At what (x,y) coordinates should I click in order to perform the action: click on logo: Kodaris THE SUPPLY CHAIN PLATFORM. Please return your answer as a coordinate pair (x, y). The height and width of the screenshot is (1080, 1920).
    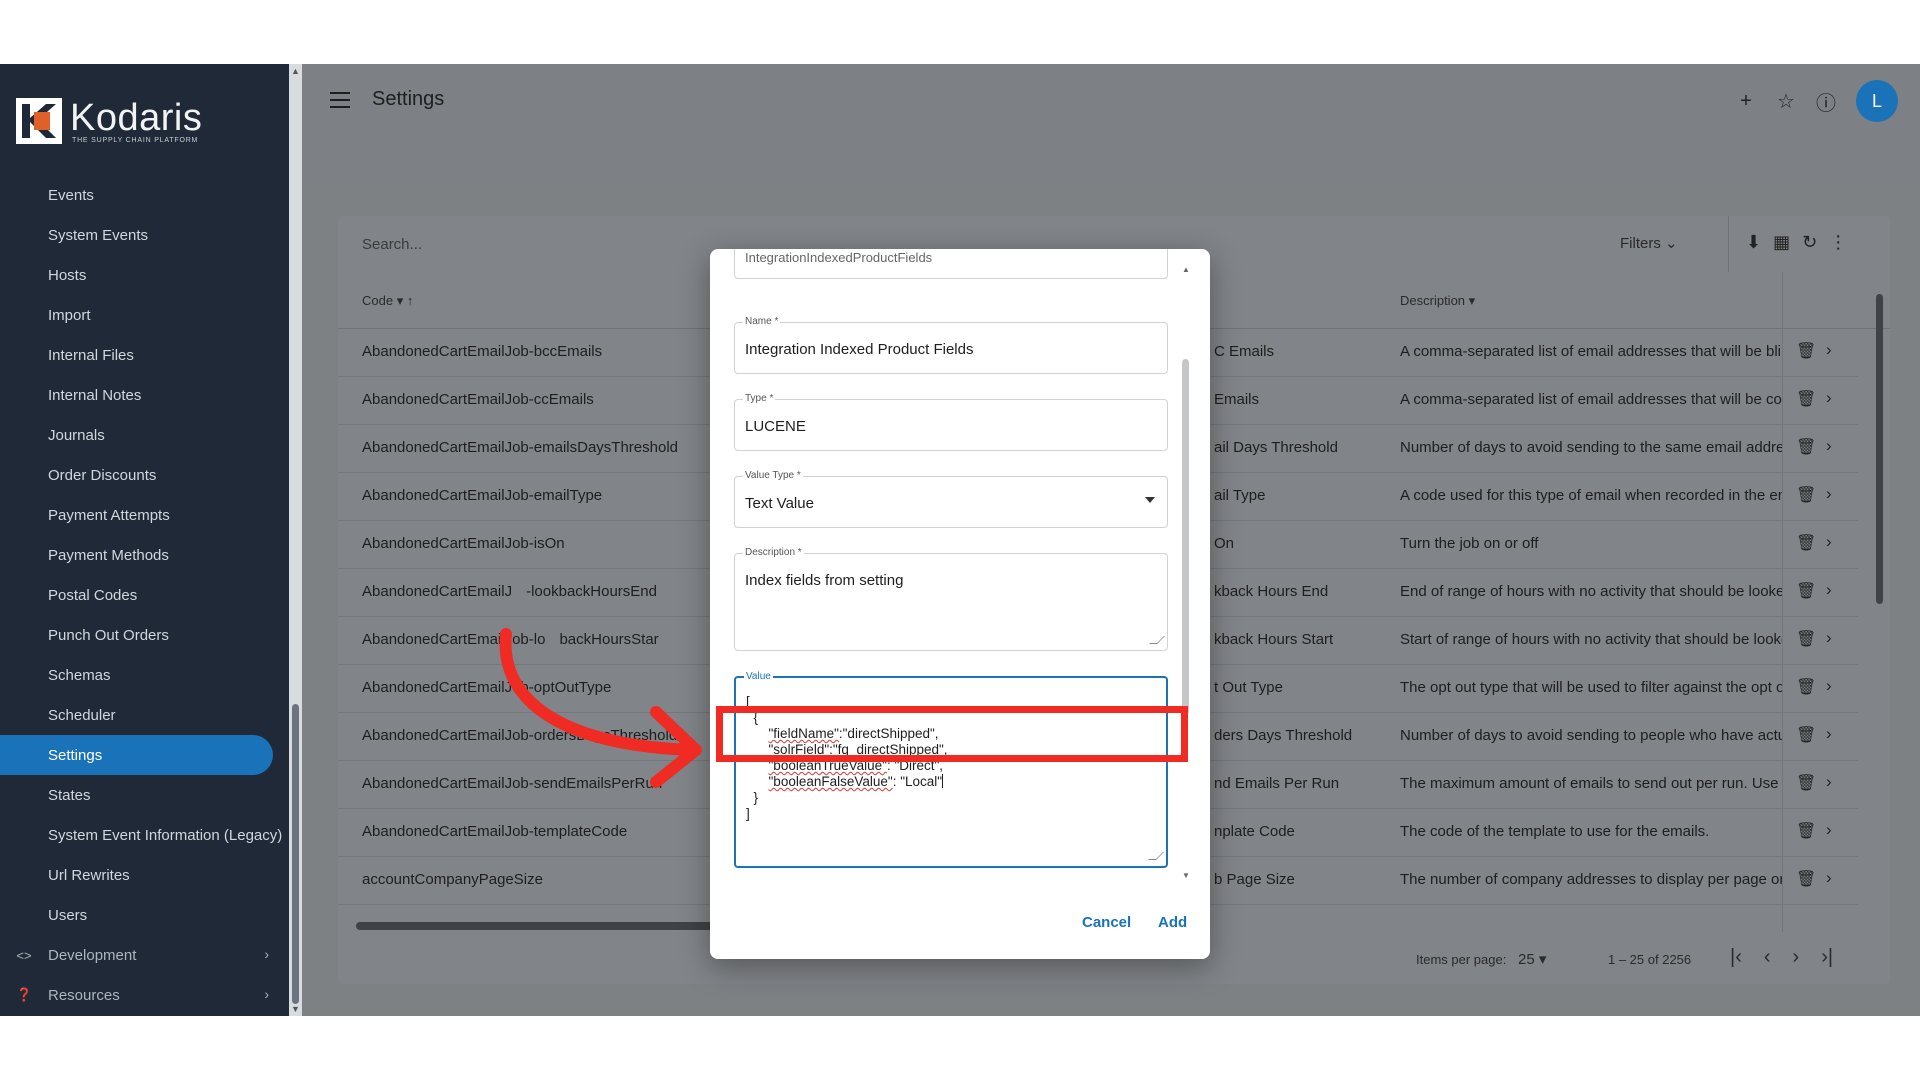
    Looking at the image, I should click on (109, 121).